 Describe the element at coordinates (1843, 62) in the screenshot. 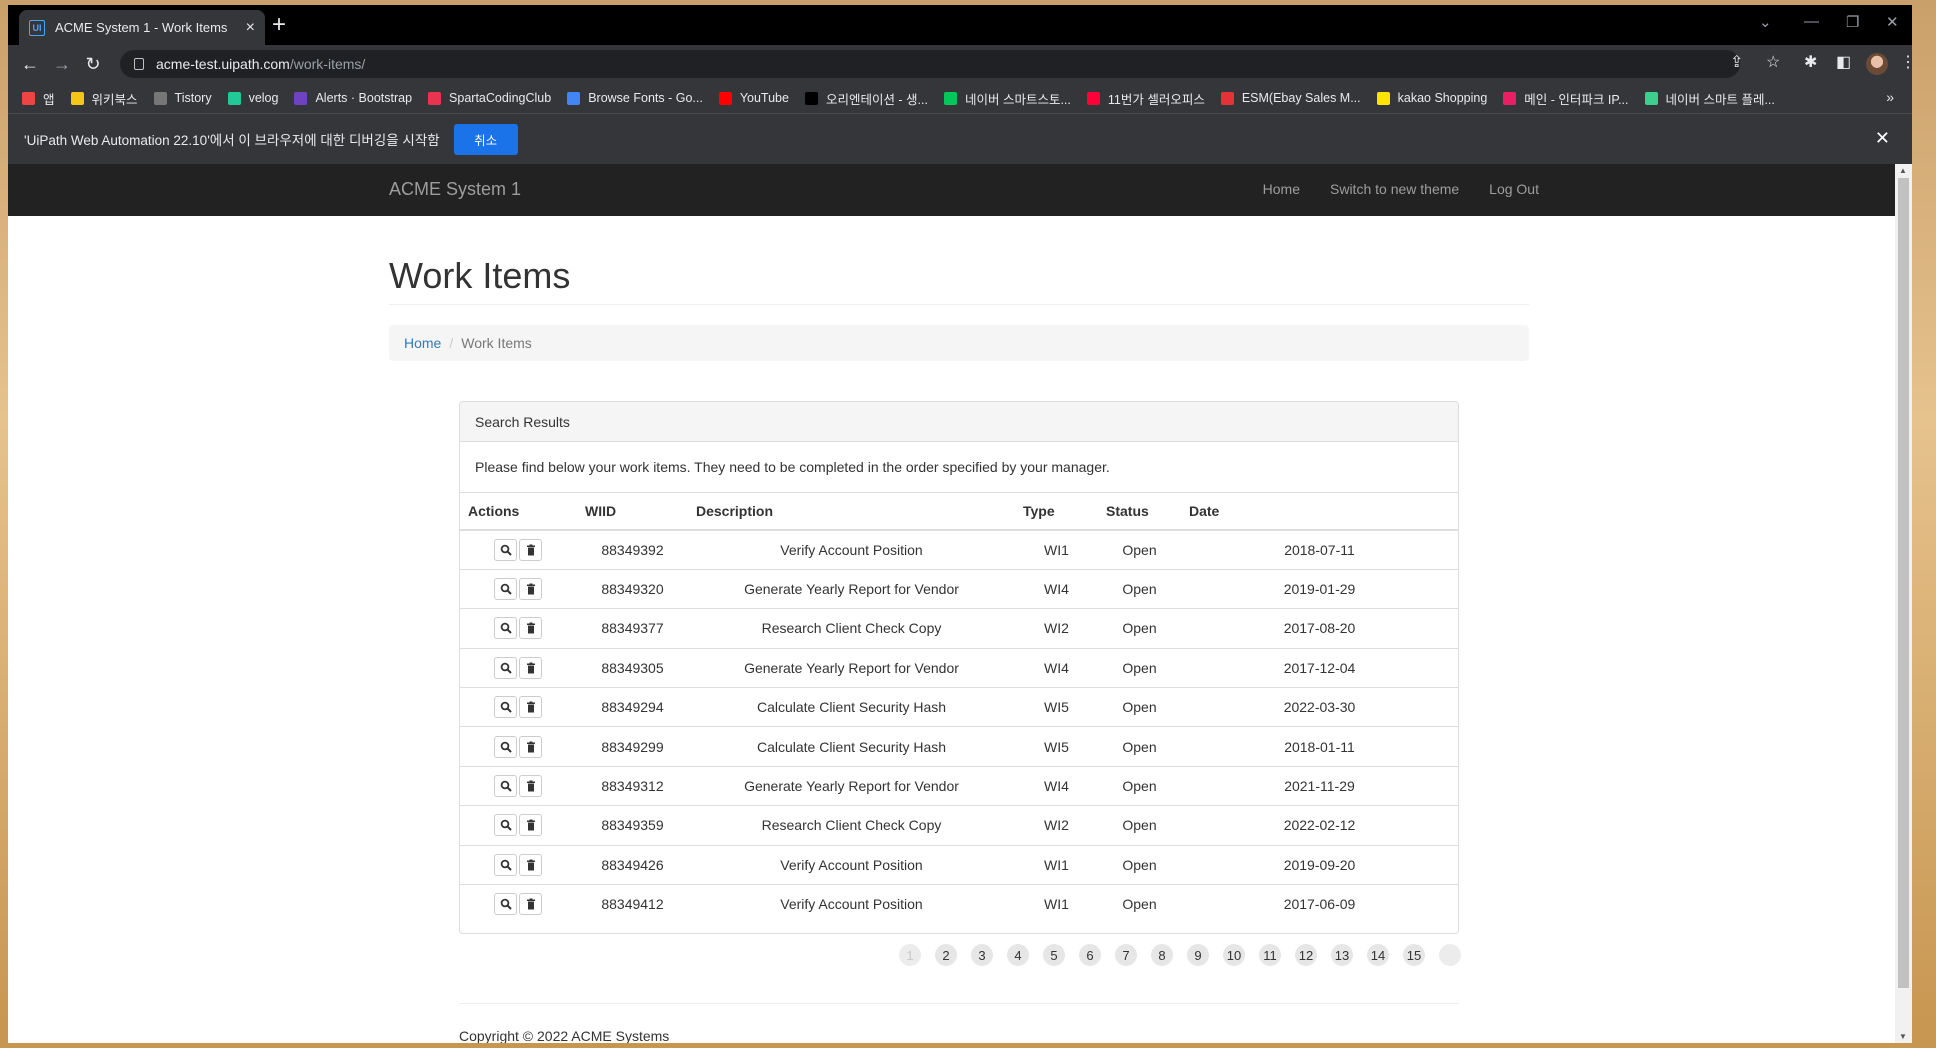

I see `side-panel-icon: ◧` at that location.